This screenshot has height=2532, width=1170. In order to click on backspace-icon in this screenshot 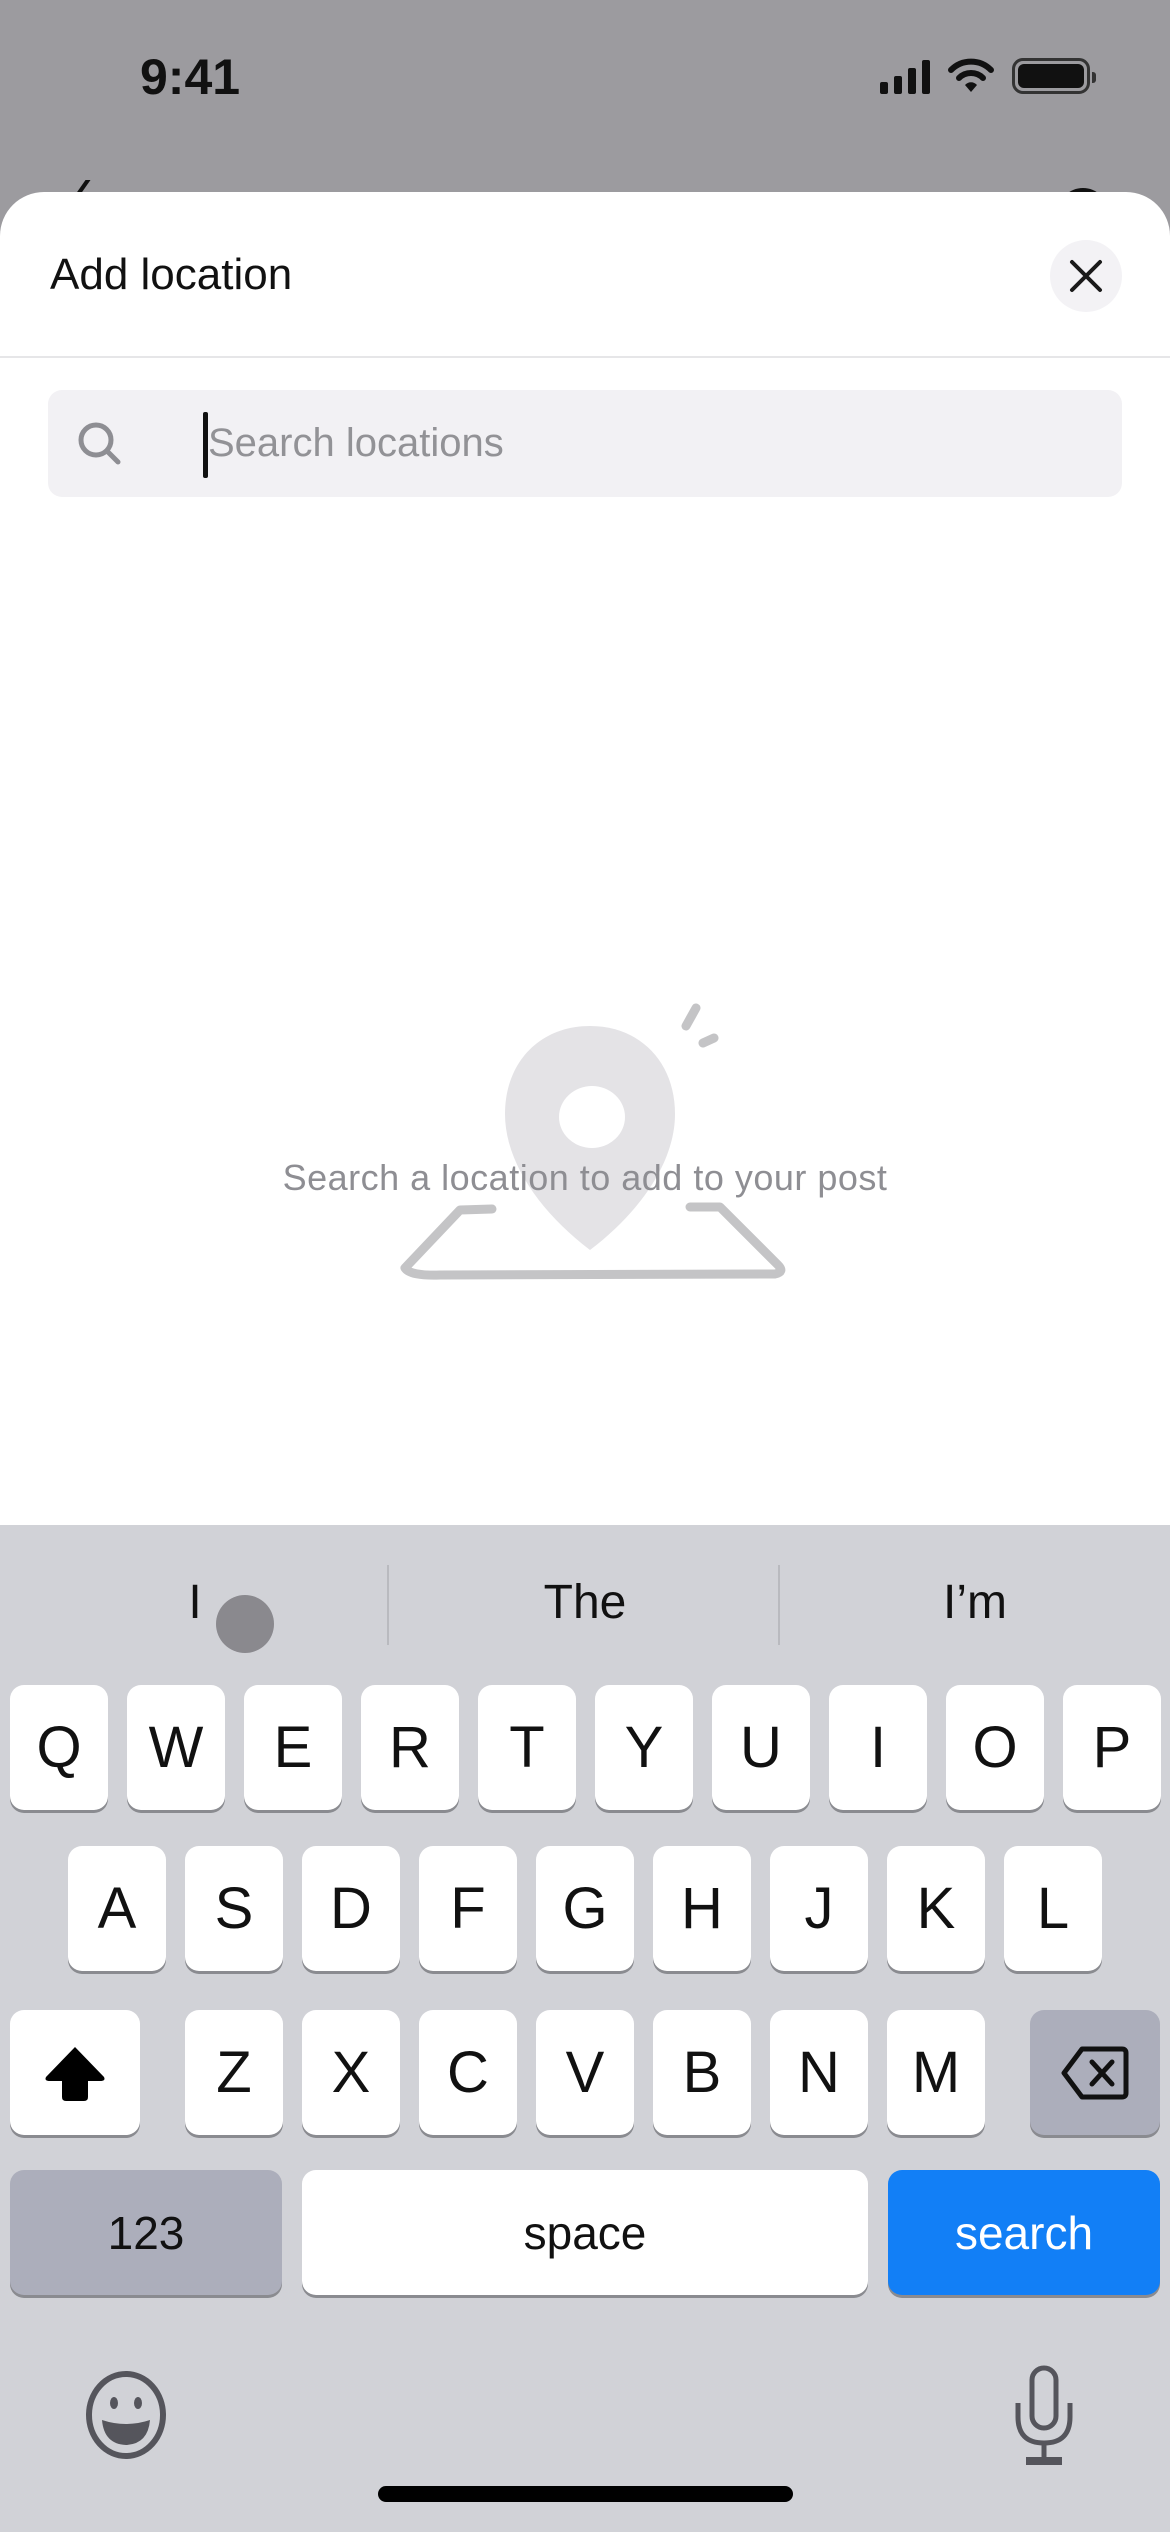, I will do `click(1095, 2072)`.